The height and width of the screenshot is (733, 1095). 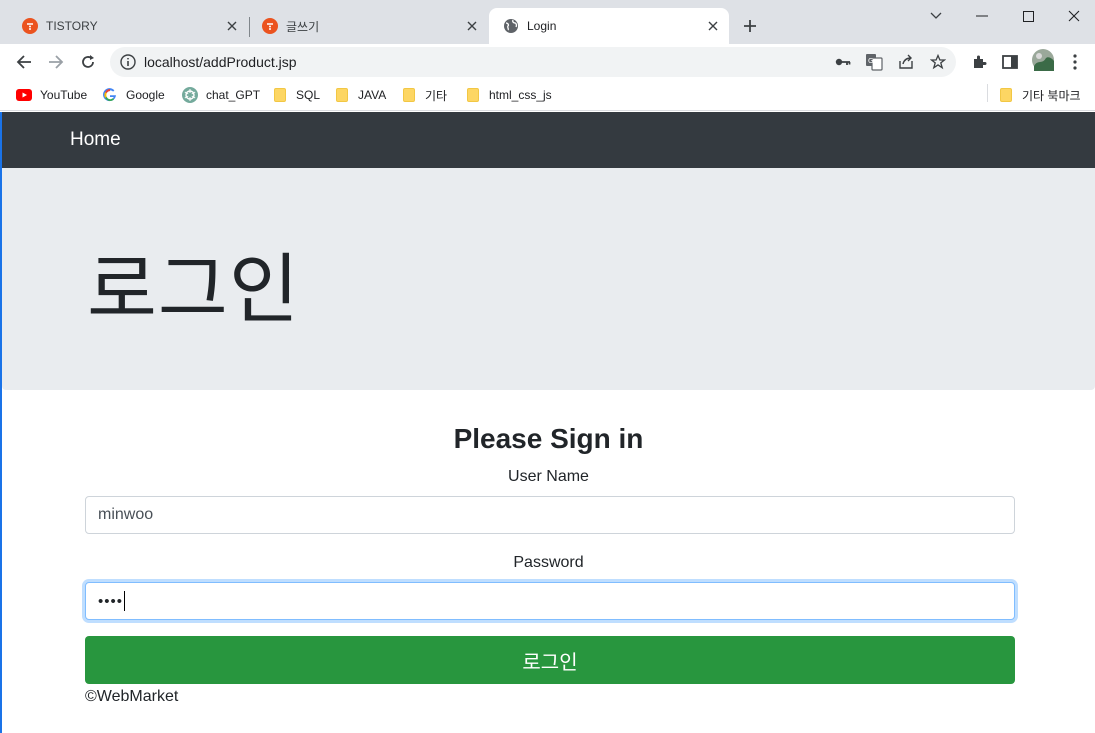 What do you see at coordinates (132, 696) in the screenshot?
I see `footer-copyright: ©WebMarket` at bounding box center [132, 696].